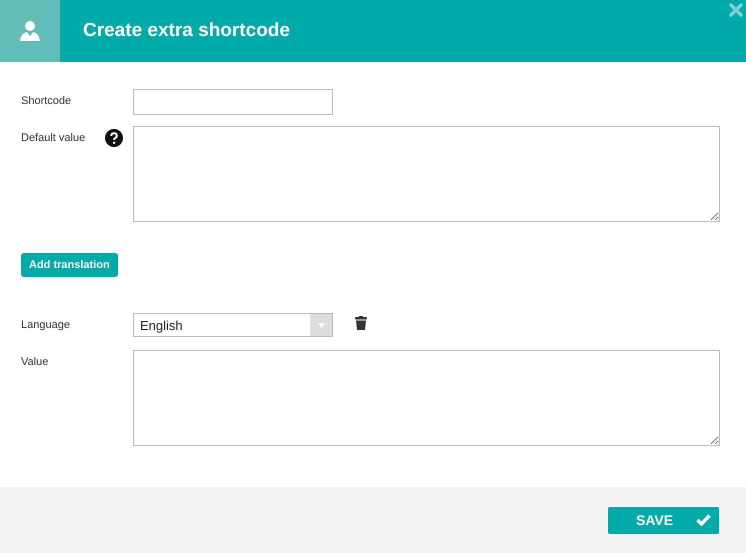  I want to click on user-icon, so click(30, 31).